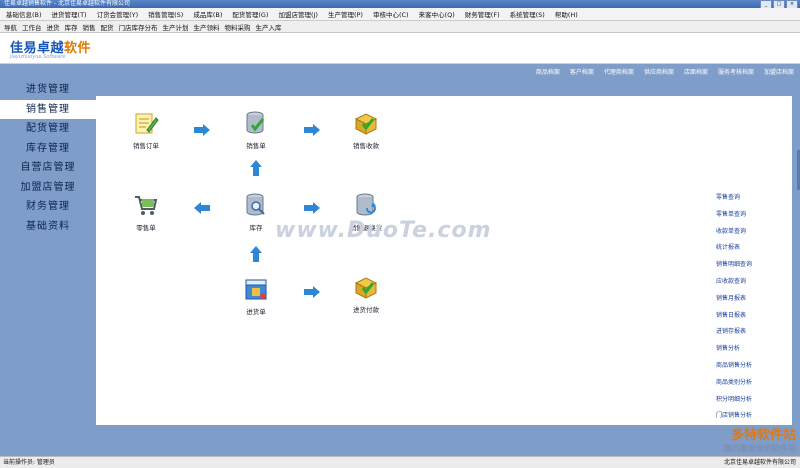 The width and height of the screenshot is (800, 468). I want to click on link-retail-query: 零售查询, so click(746, 198).